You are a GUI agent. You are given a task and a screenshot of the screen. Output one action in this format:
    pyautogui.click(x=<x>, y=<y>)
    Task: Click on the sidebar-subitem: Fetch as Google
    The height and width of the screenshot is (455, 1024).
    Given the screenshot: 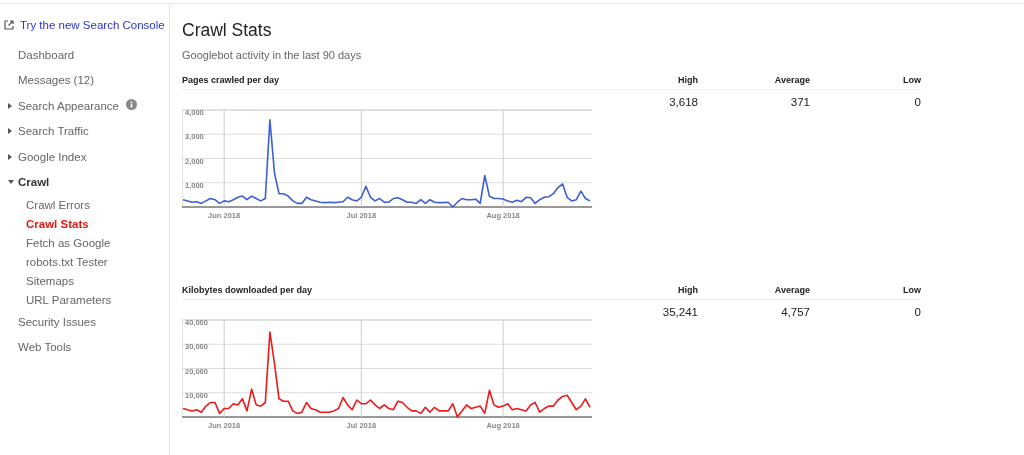 What is the action you would take?
    pyautogui.click(x=68, y=242)
    